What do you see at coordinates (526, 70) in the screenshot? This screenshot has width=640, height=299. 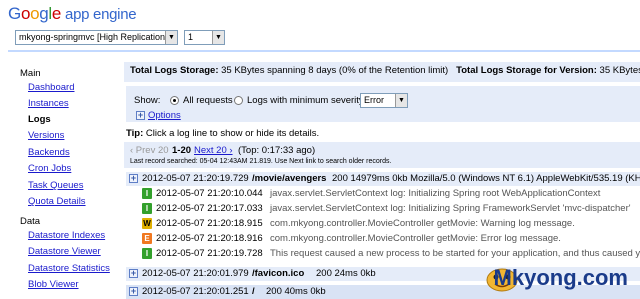 I see `version-storage-label: Total Logs Storage for Version:` at bounding box center [526, 70].